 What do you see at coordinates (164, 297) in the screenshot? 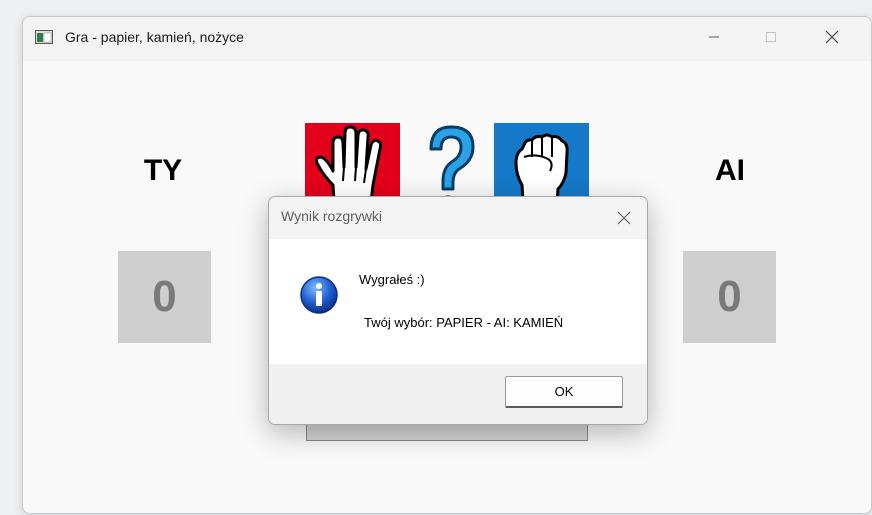
I see `player-score: 0` at bounding box center [164, 297].